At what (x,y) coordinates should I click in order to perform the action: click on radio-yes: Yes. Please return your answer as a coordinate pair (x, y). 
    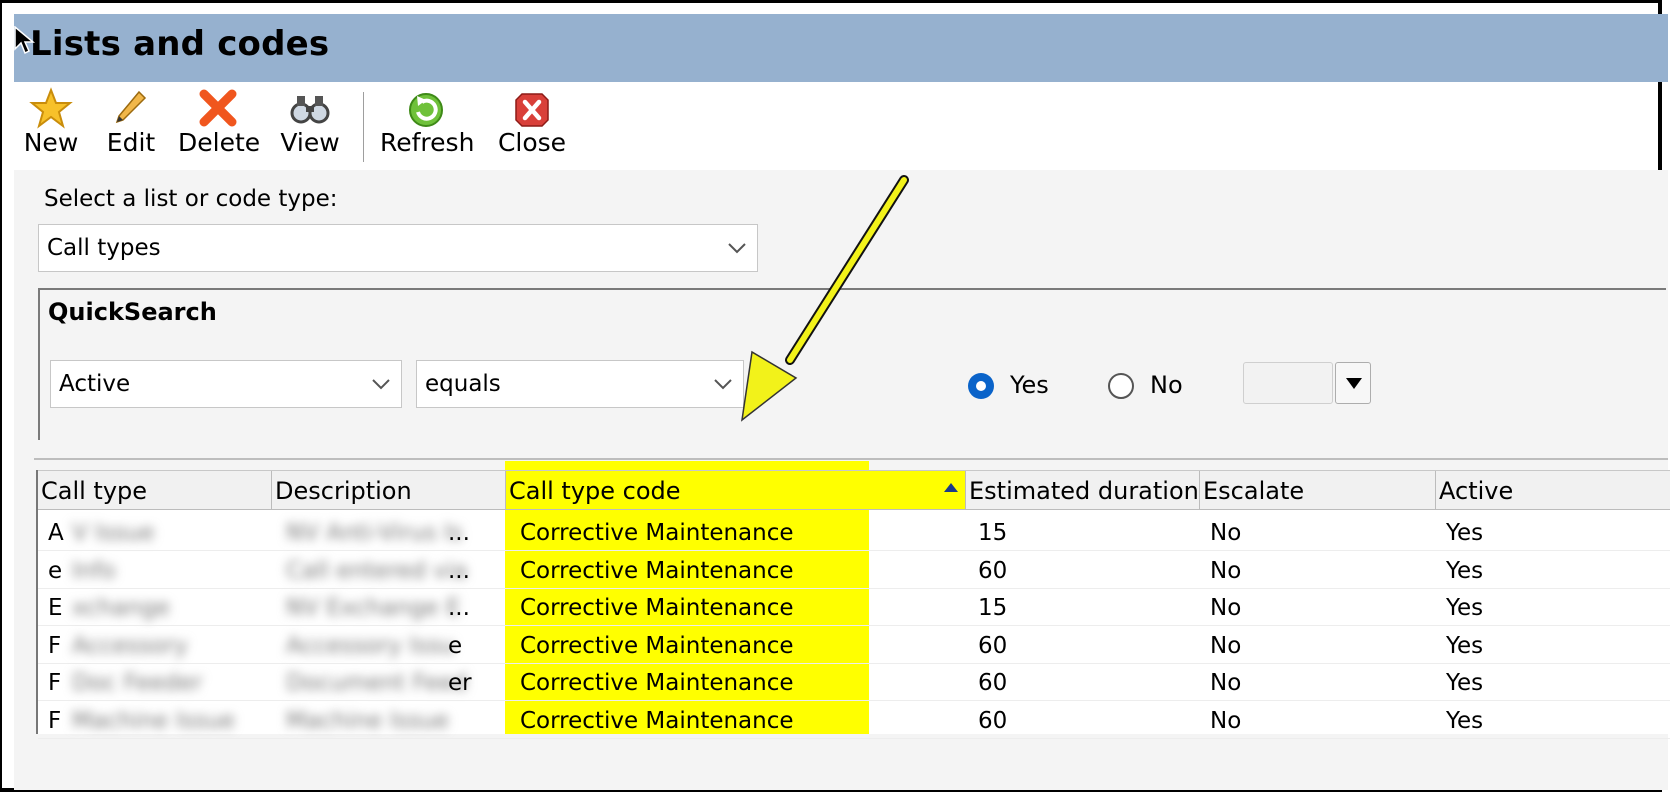
    Looking at the image, I should click on (1013, 387).